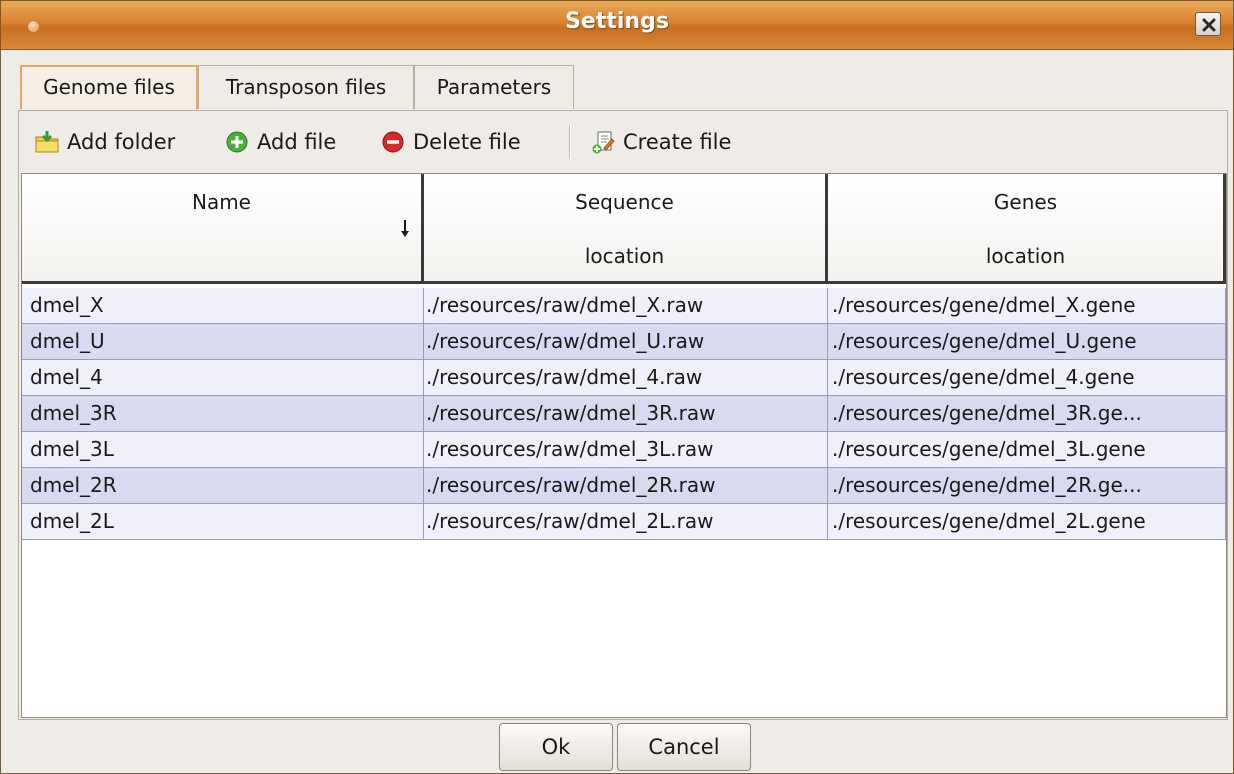 The height and width of the screenshot is (774, 1234). I want to click on cell-name: dmel_2R, so click(223, 485).